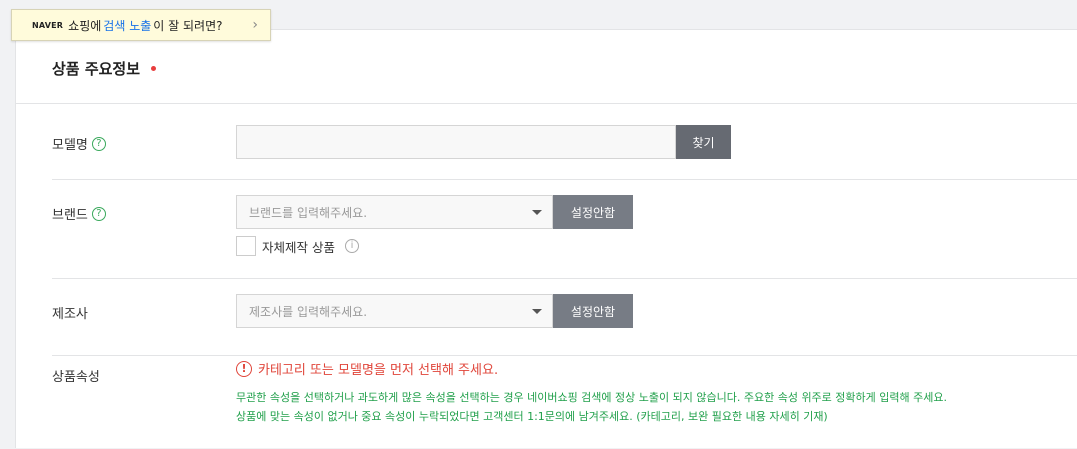 The height and width of the screenshot is (449, 1077). Describe the element at coordinates (308, 212) in the screenshot. I see `brand-placeholder: 브랜드를 입력해주세요.` at that location.